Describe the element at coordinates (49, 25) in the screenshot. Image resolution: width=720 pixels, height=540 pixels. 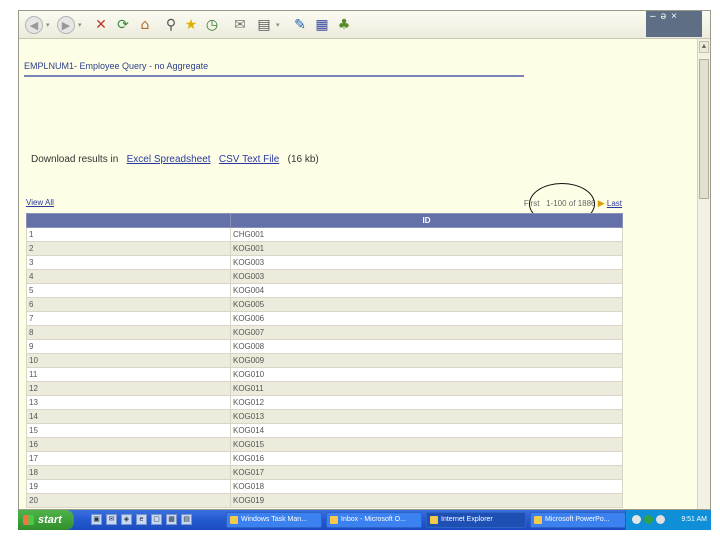
I see `back-dropdown-icon: ▾` at that location.